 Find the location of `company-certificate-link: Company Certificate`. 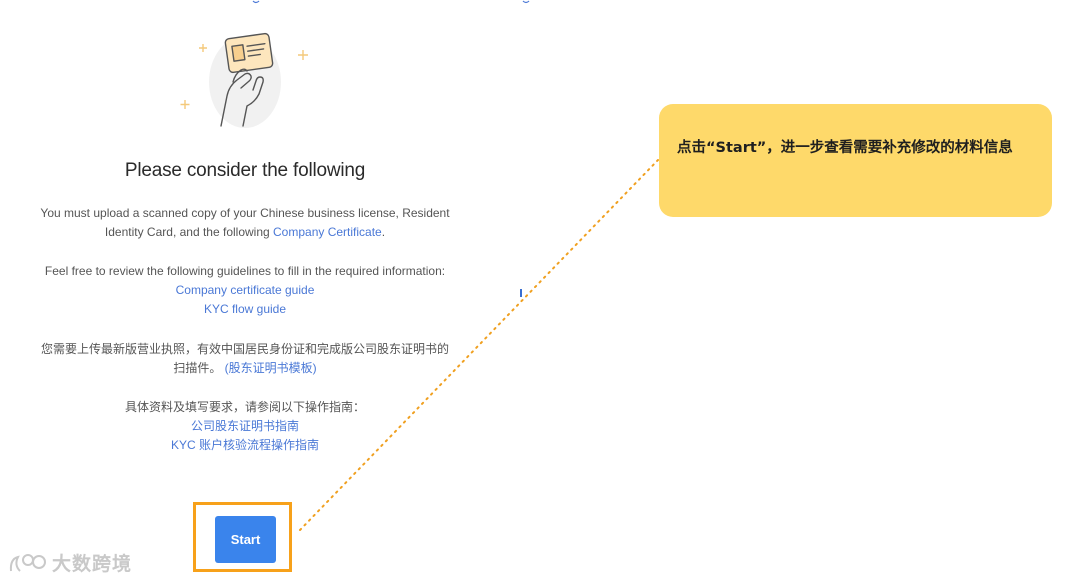

company-certificate-link: Company Certificate is located at coordinates (327, 232).